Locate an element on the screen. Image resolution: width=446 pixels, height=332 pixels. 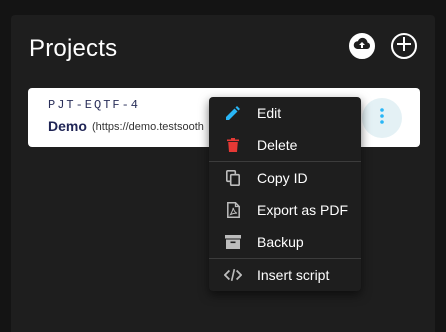
menu-item-export-pdf: Export as PDF is located at coordinates (285, 210).